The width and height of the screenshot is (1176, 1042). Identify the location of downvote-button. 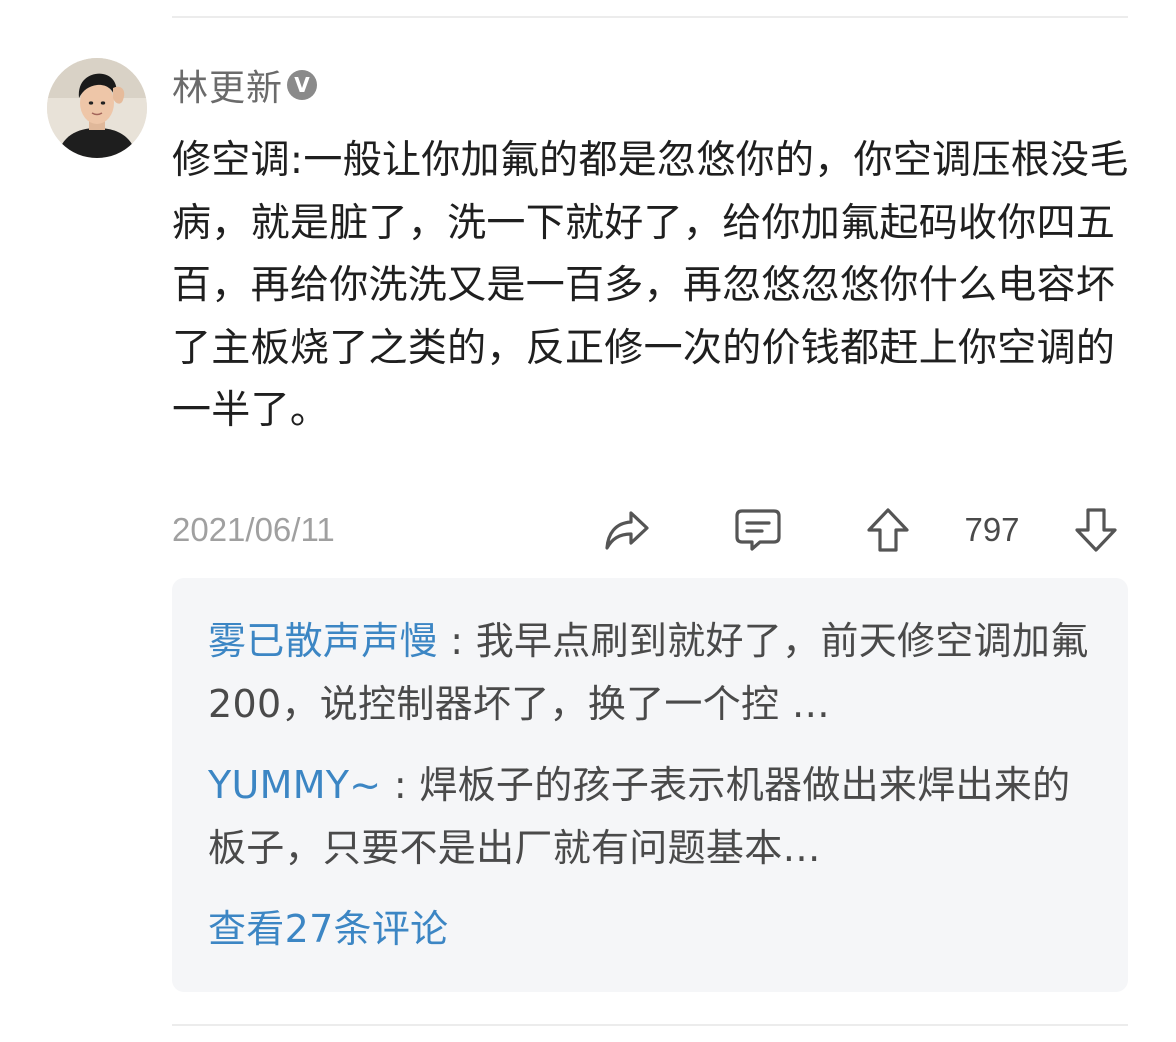
(1096, 530).